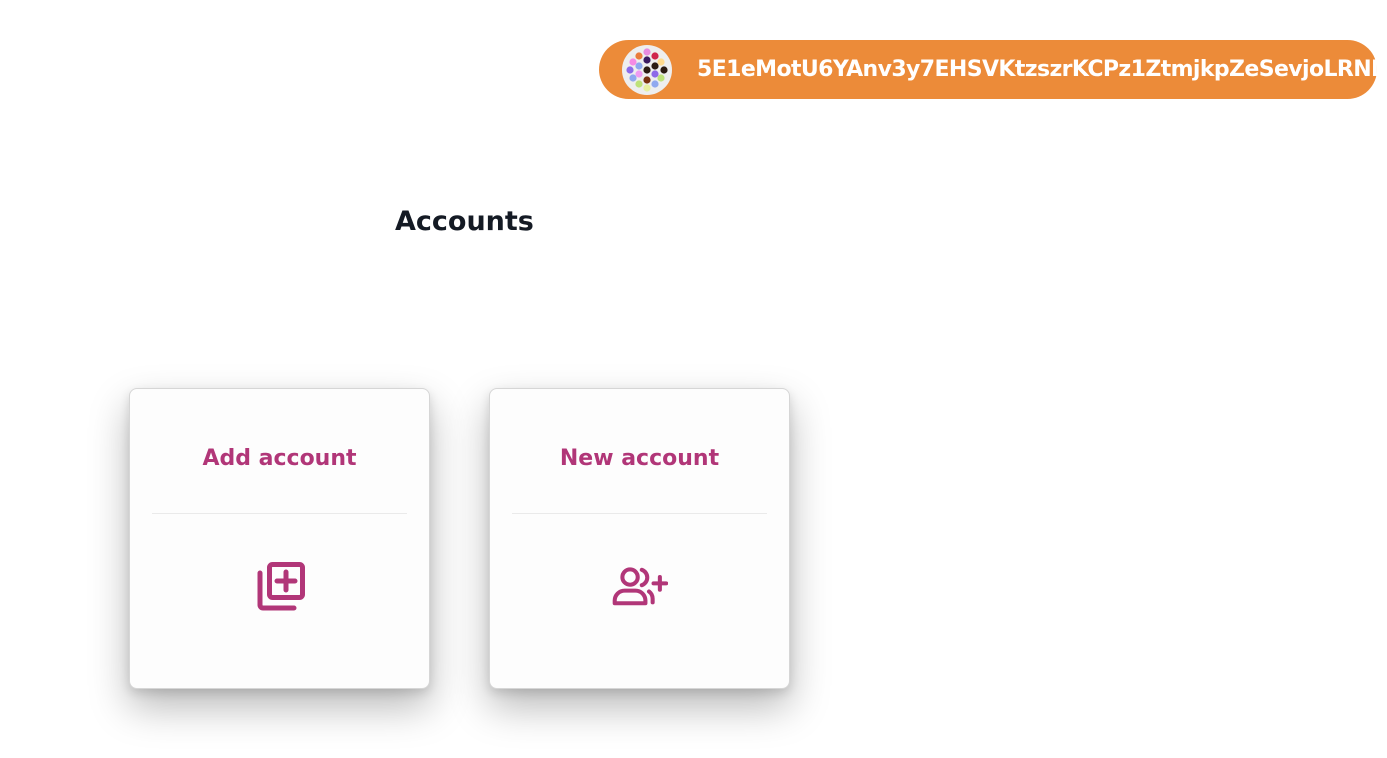 This screenshot has width=1387, height=758. What do you see at coordinates (647, 70) in the screenshot?
I see `identicon-avatar-icon` at bounding box center [647, 70].